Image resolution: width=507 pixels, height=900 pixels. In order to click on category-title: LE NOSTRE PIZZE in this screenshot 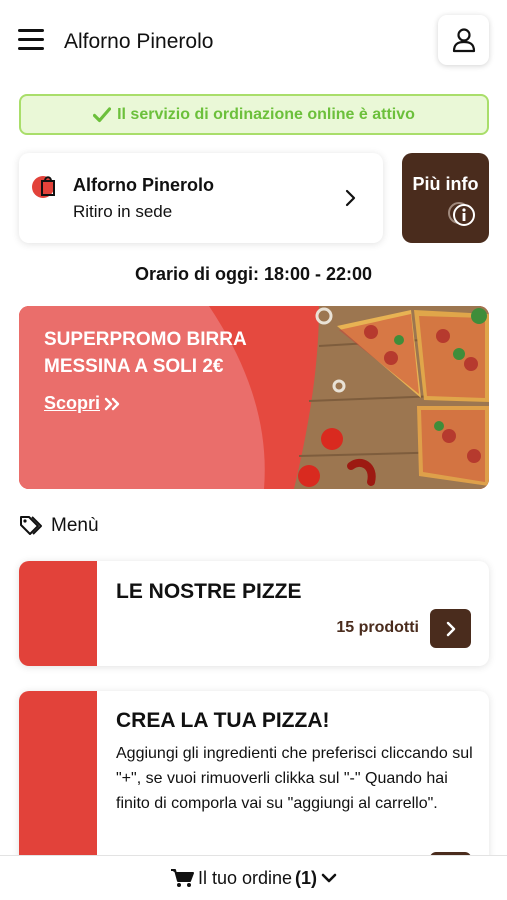, I will do `click(209, 591)`.